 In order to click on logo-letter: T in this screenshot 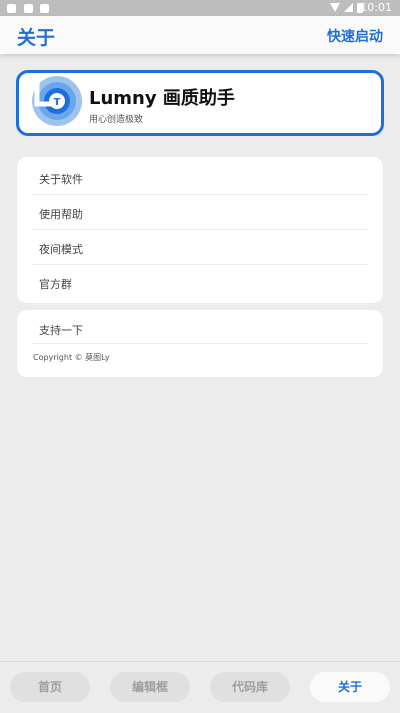, I will do `click(57, 102)`.